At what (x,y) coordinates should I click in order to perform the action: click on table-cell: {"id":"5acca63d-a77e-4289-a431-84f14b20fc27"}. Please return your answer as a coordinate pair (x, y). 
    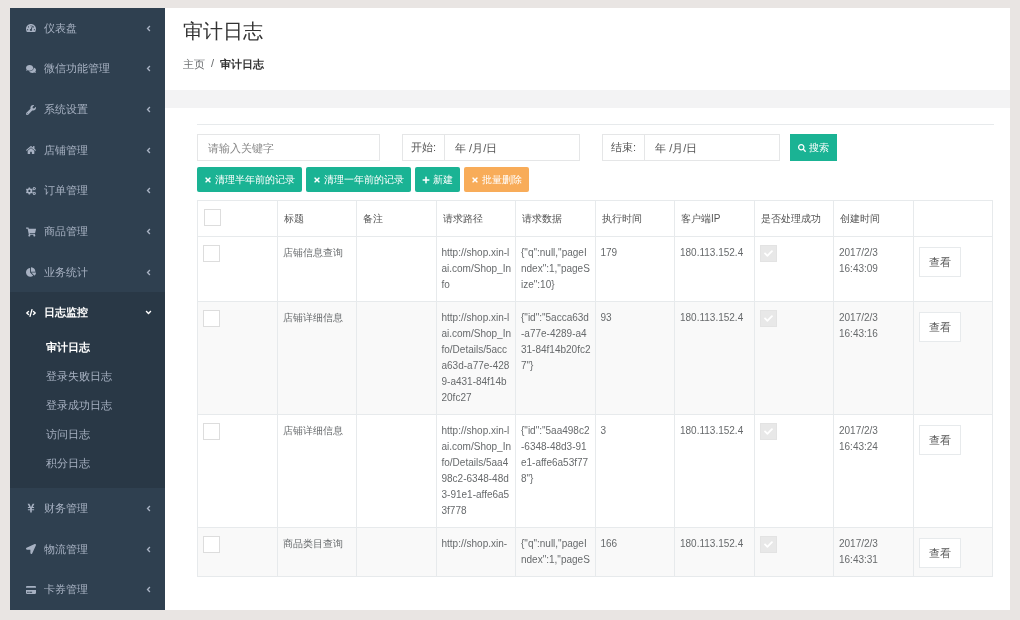
    Looking at the image, I should click on (555, 358).